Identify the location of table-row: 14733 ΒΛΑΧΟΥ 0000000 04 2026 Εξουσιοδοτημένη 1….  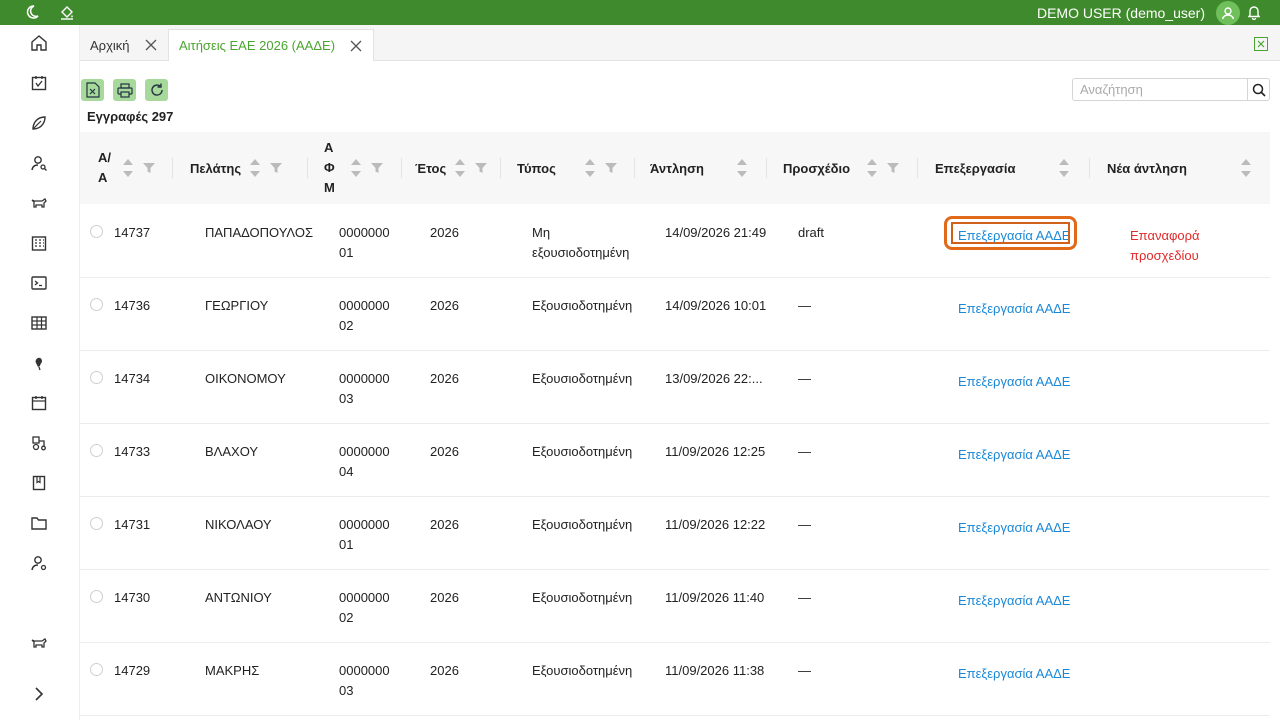
(675, 460).